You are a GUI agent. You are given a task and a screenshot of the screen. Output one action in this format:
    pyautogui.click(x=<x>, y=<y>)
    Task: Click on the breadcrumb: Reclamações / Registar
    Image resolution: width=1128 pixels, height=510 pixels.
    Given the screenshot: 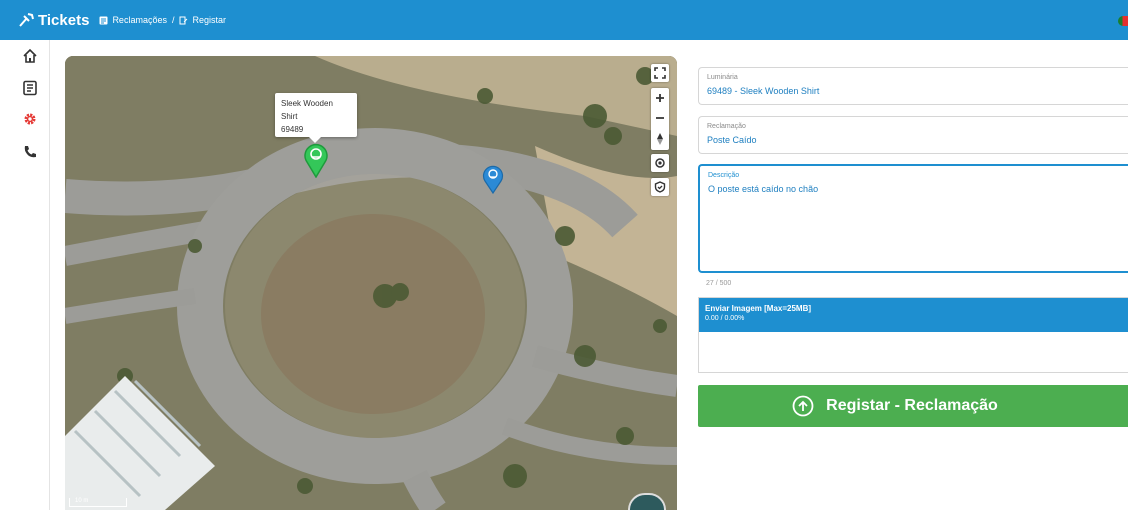 What is the action you would take?
    pyautogui.click(x=162, y=20)
    